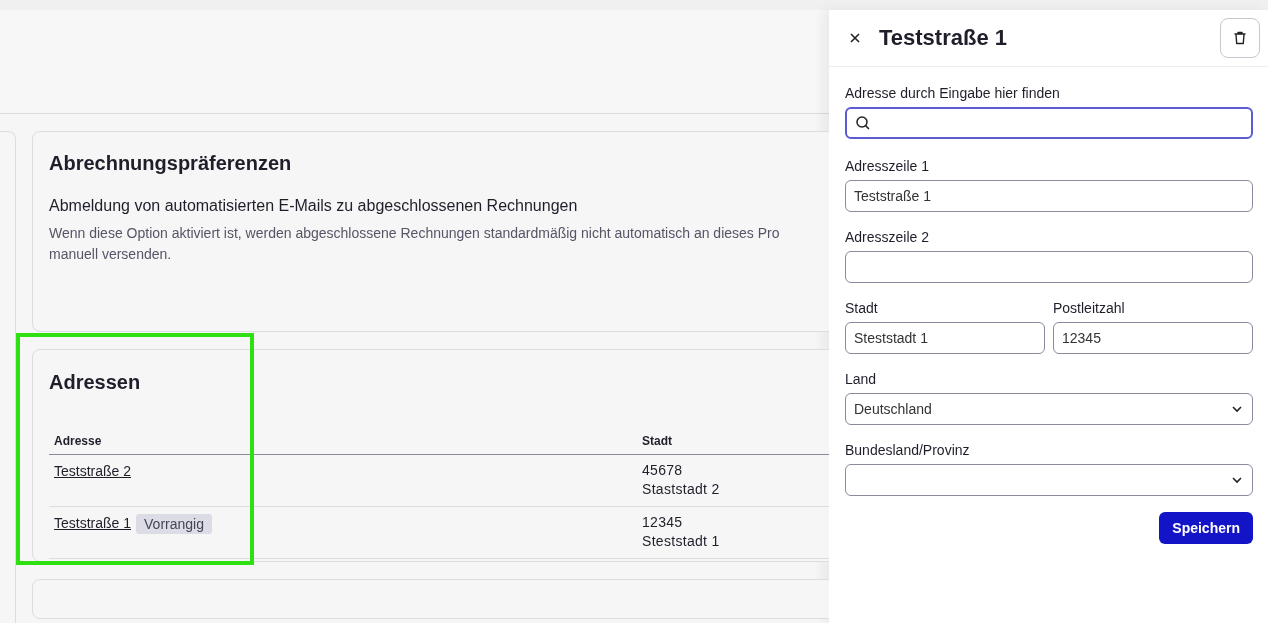  What do you see at coordinates (1153, 338) in the screenshot?
I see `input-field: 12345` at bounding box center [1153, 338].